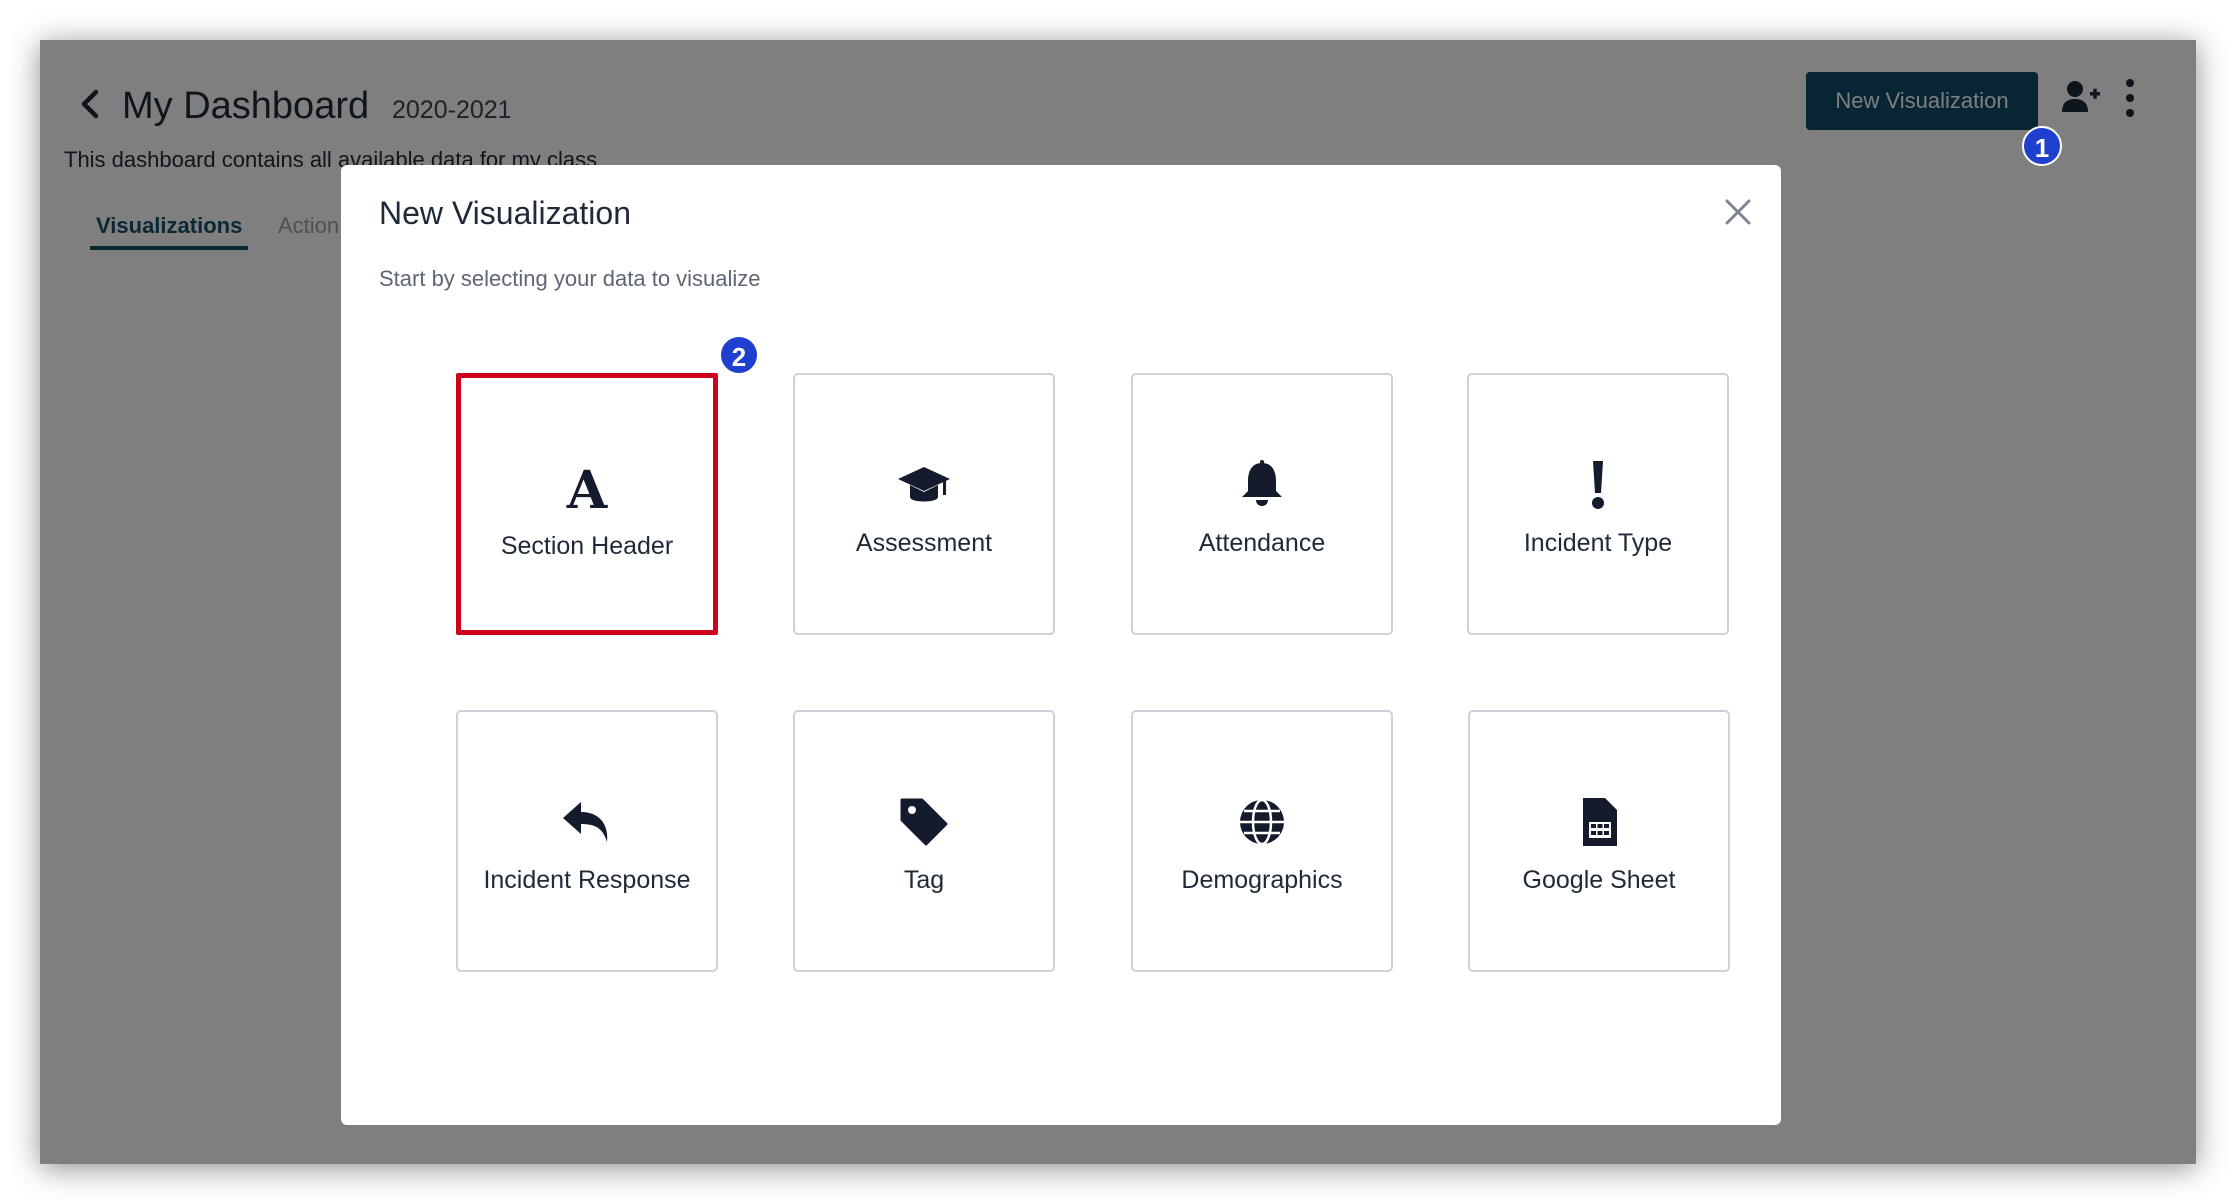 The width and height of the screenshot is (2236, 1204). What do you see at coordinates (739, 355) in the screenshot?
I see `step-badge-2: 2` at bounding box center [739, 355].